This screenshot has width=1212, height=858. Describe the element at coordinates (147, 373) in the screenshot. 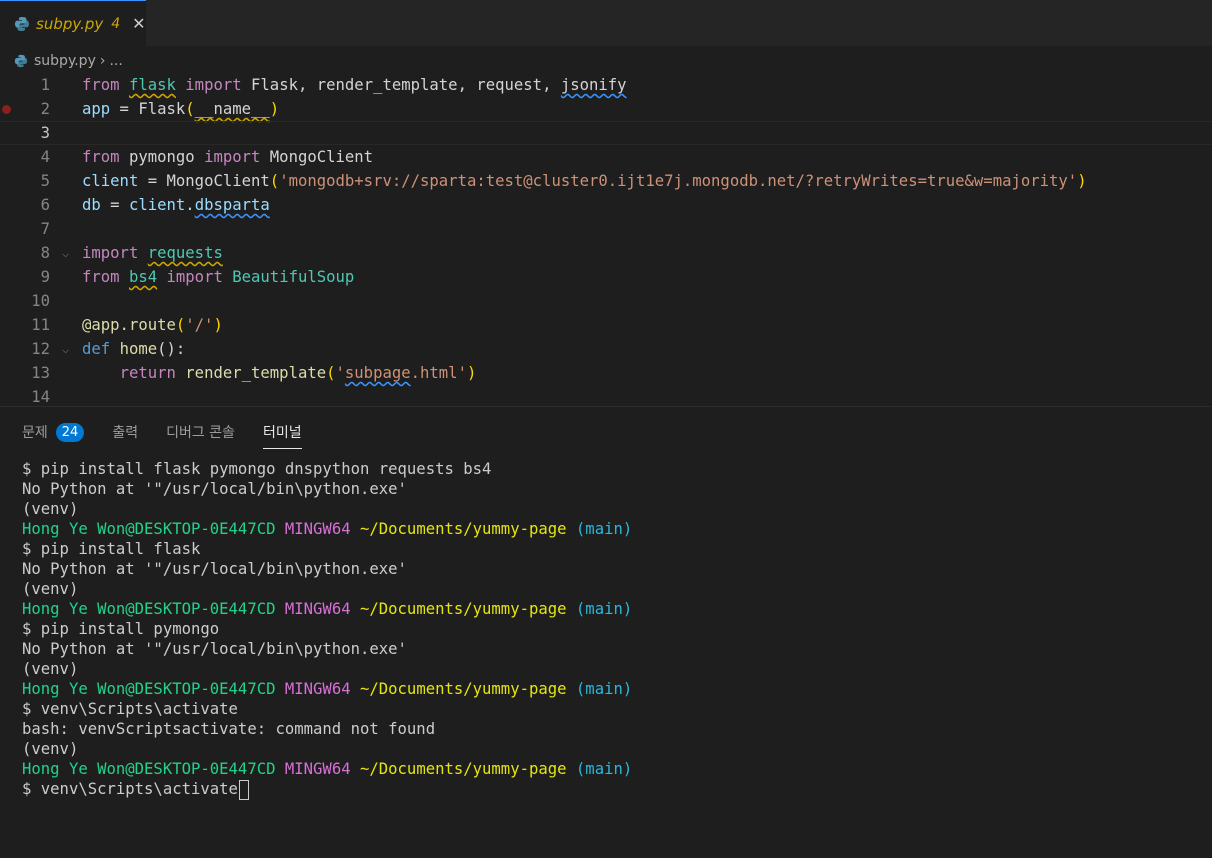

I see `token: return` at that location.